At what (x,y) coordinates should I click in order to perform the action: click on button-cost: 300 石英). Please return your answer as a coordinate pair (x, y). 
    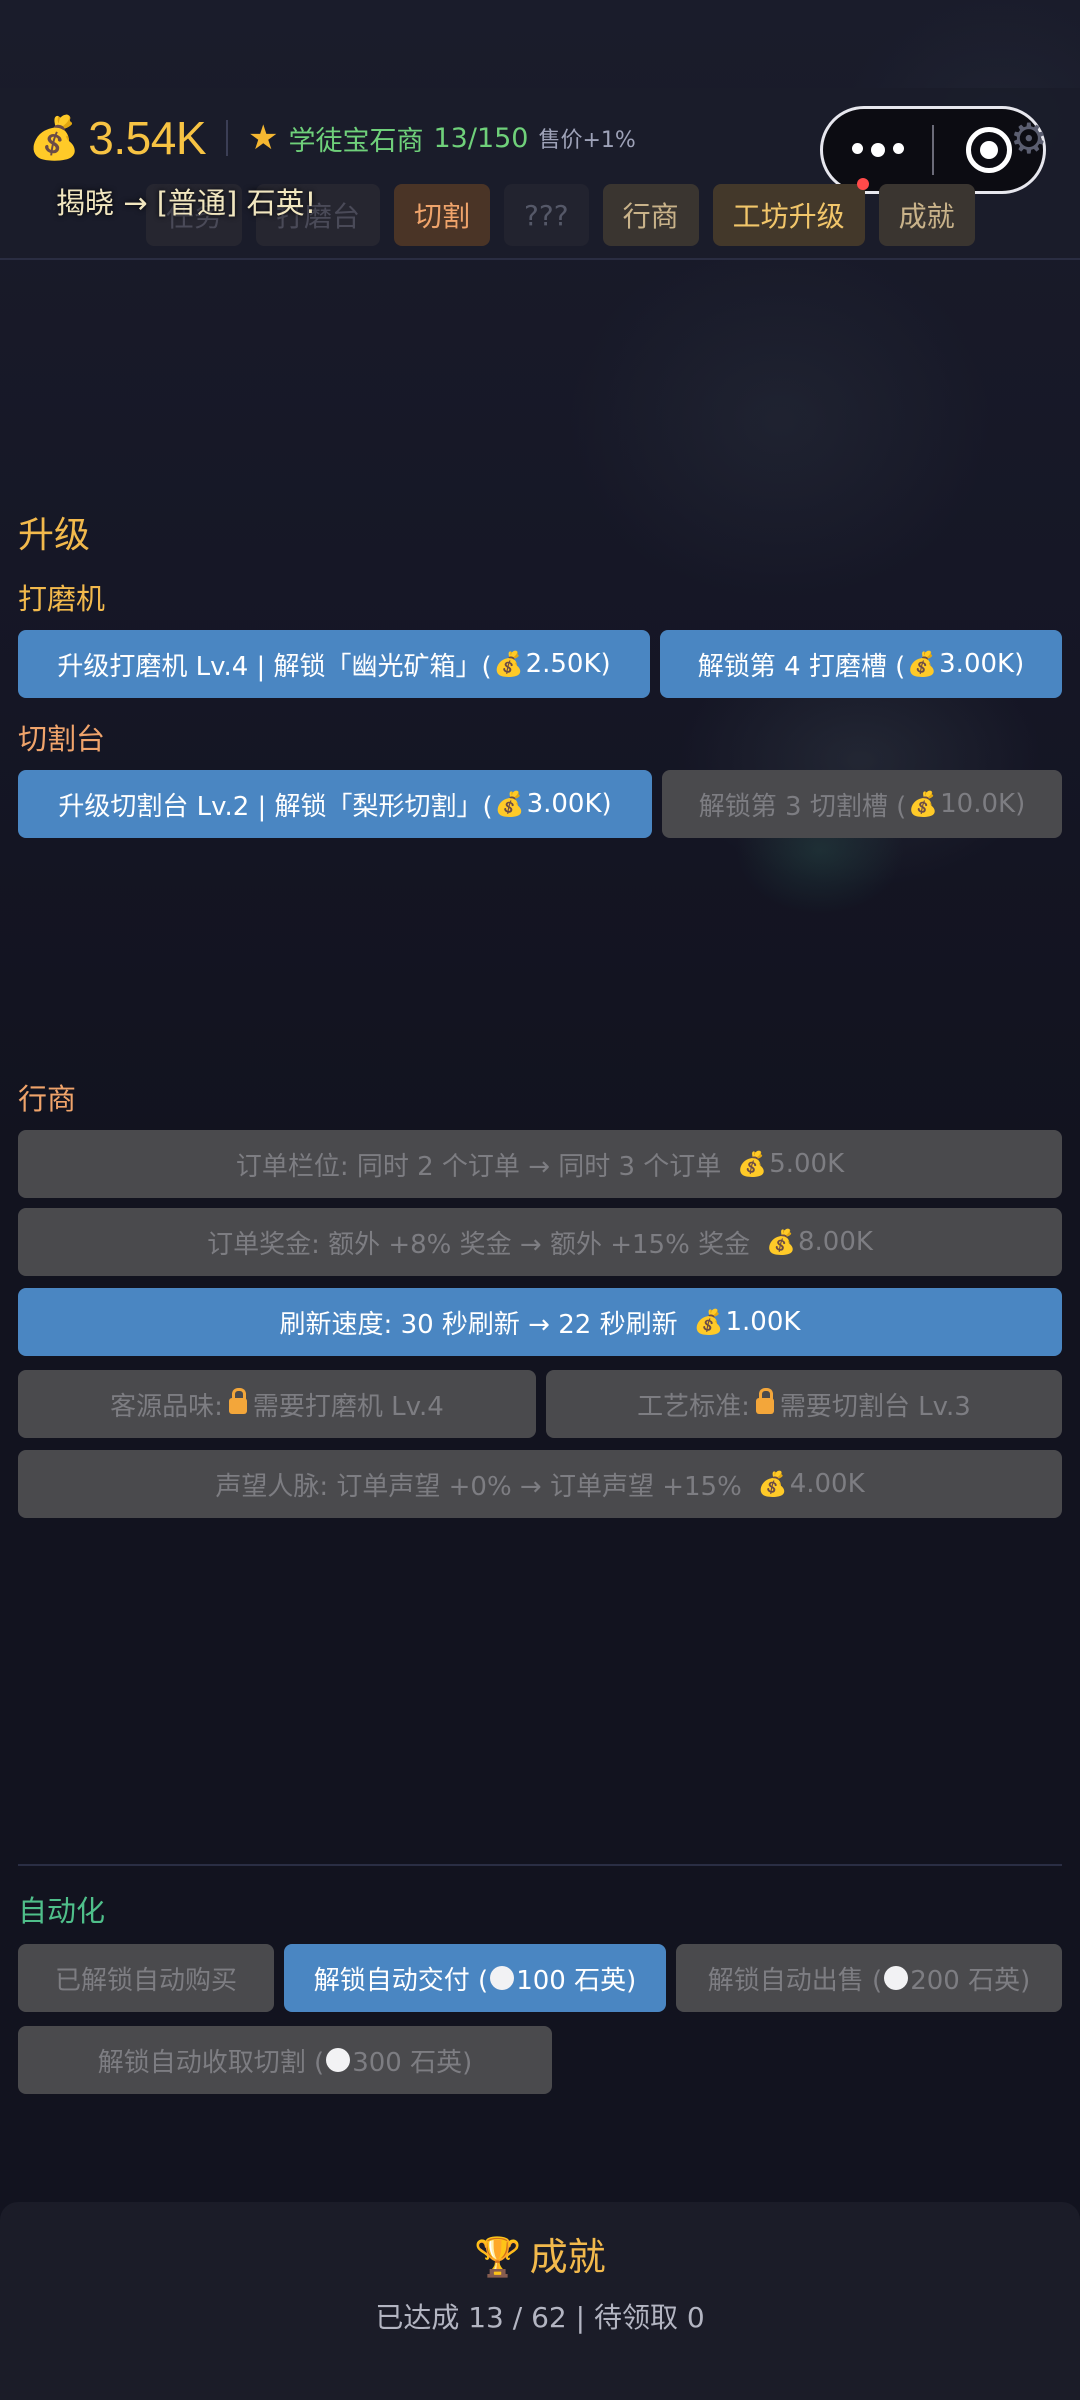
    Looking at the image, I should click on (412, 2062).